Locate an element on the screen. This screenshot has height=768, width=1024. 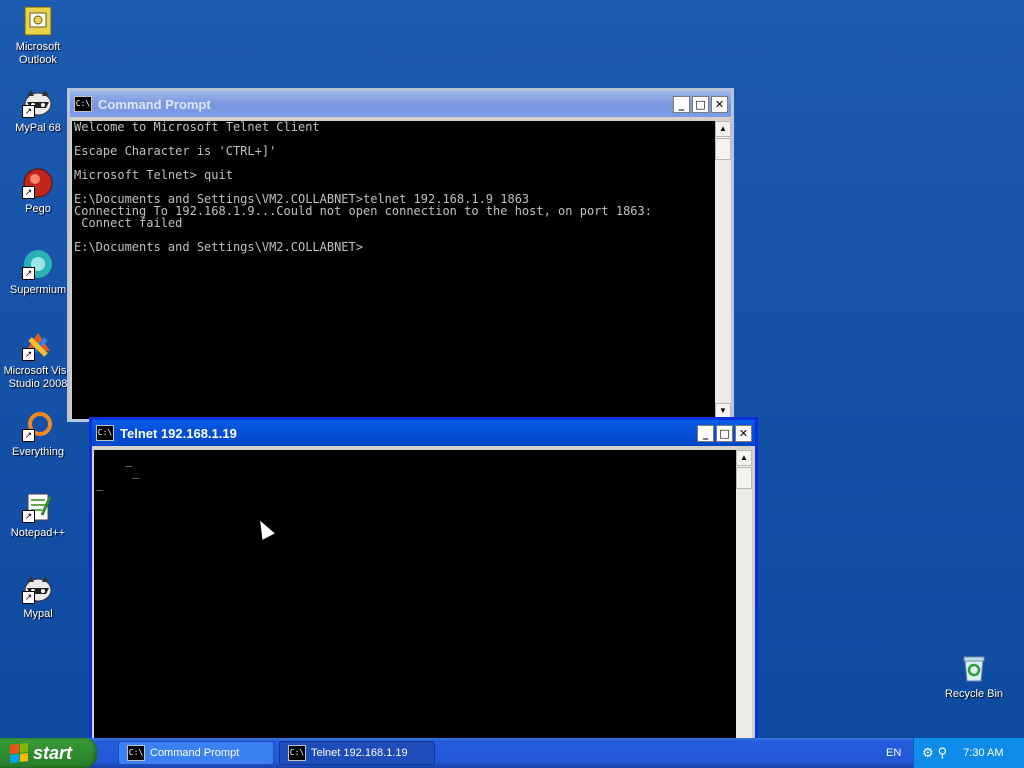
title-bar: C:\ Command Prompt _ □ ✕ is located at coordinates (400, 104).